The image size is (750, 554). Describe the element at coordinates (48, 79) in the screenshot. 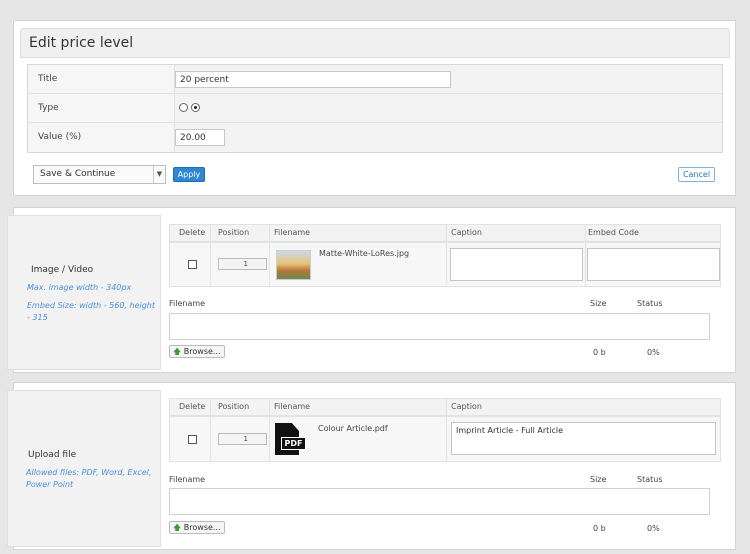

I see `title-label: Title` at that location.